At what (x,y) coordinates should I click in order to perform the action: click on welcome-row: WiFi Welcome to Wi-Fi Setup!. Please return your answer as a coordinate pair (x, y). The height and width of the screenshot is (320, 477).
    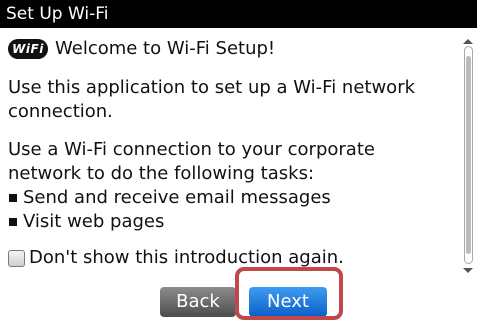
    Looking at the image, I should click on (230, 49).